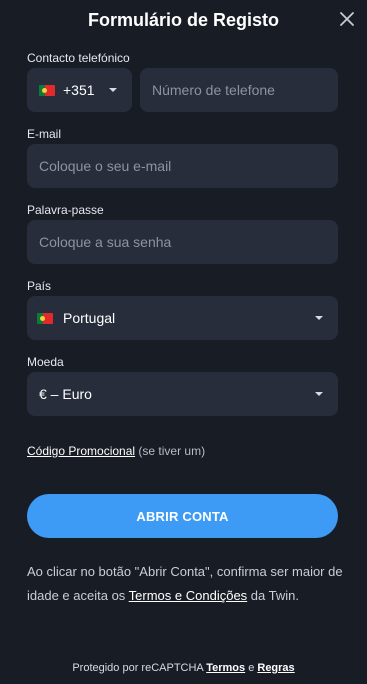 This screenshot has width=367, height=684. What do you see at coordinates (78, 58) in the screenshot?
I see `phone-label: Contacto telefónico` at bounding box center [78, 58].